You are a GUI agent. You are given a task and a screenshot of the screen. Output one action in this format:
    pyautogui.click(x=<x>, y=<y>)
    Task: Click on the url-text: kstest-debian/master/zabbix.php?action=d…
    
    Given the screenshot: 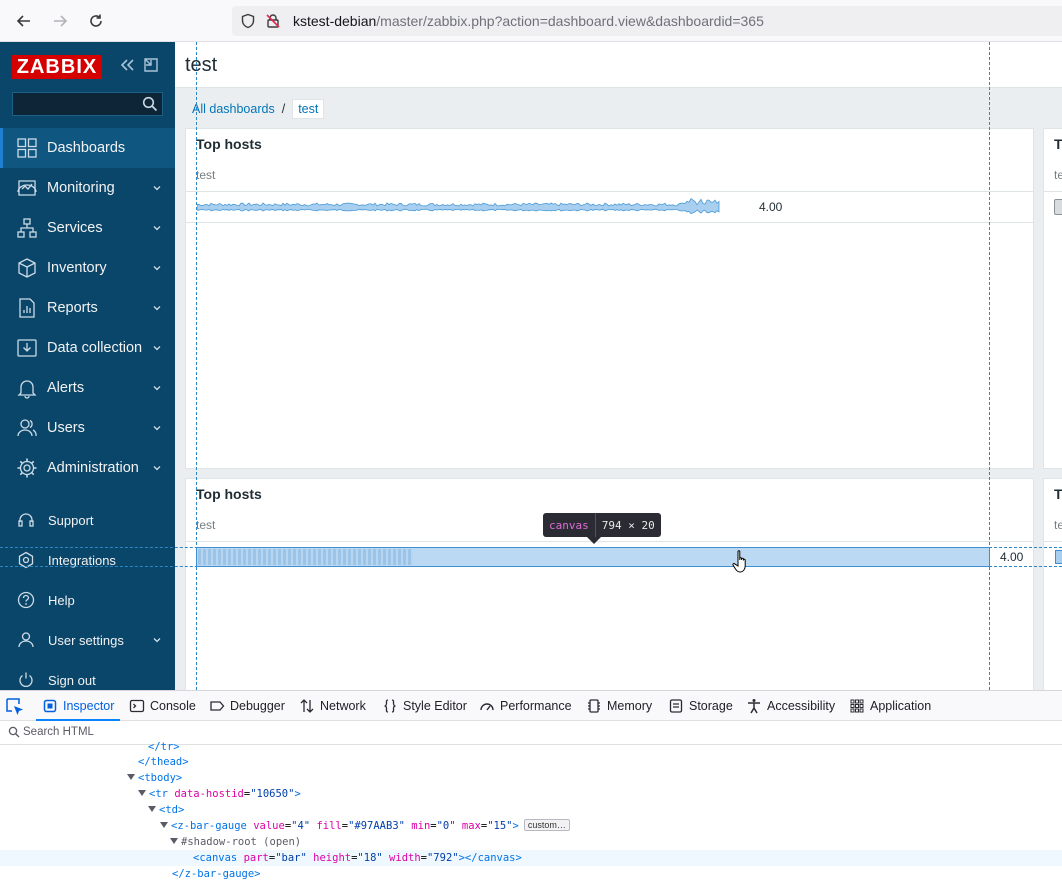 What is the action you would take?
    pyautogui.click(x=528, y=21)
    